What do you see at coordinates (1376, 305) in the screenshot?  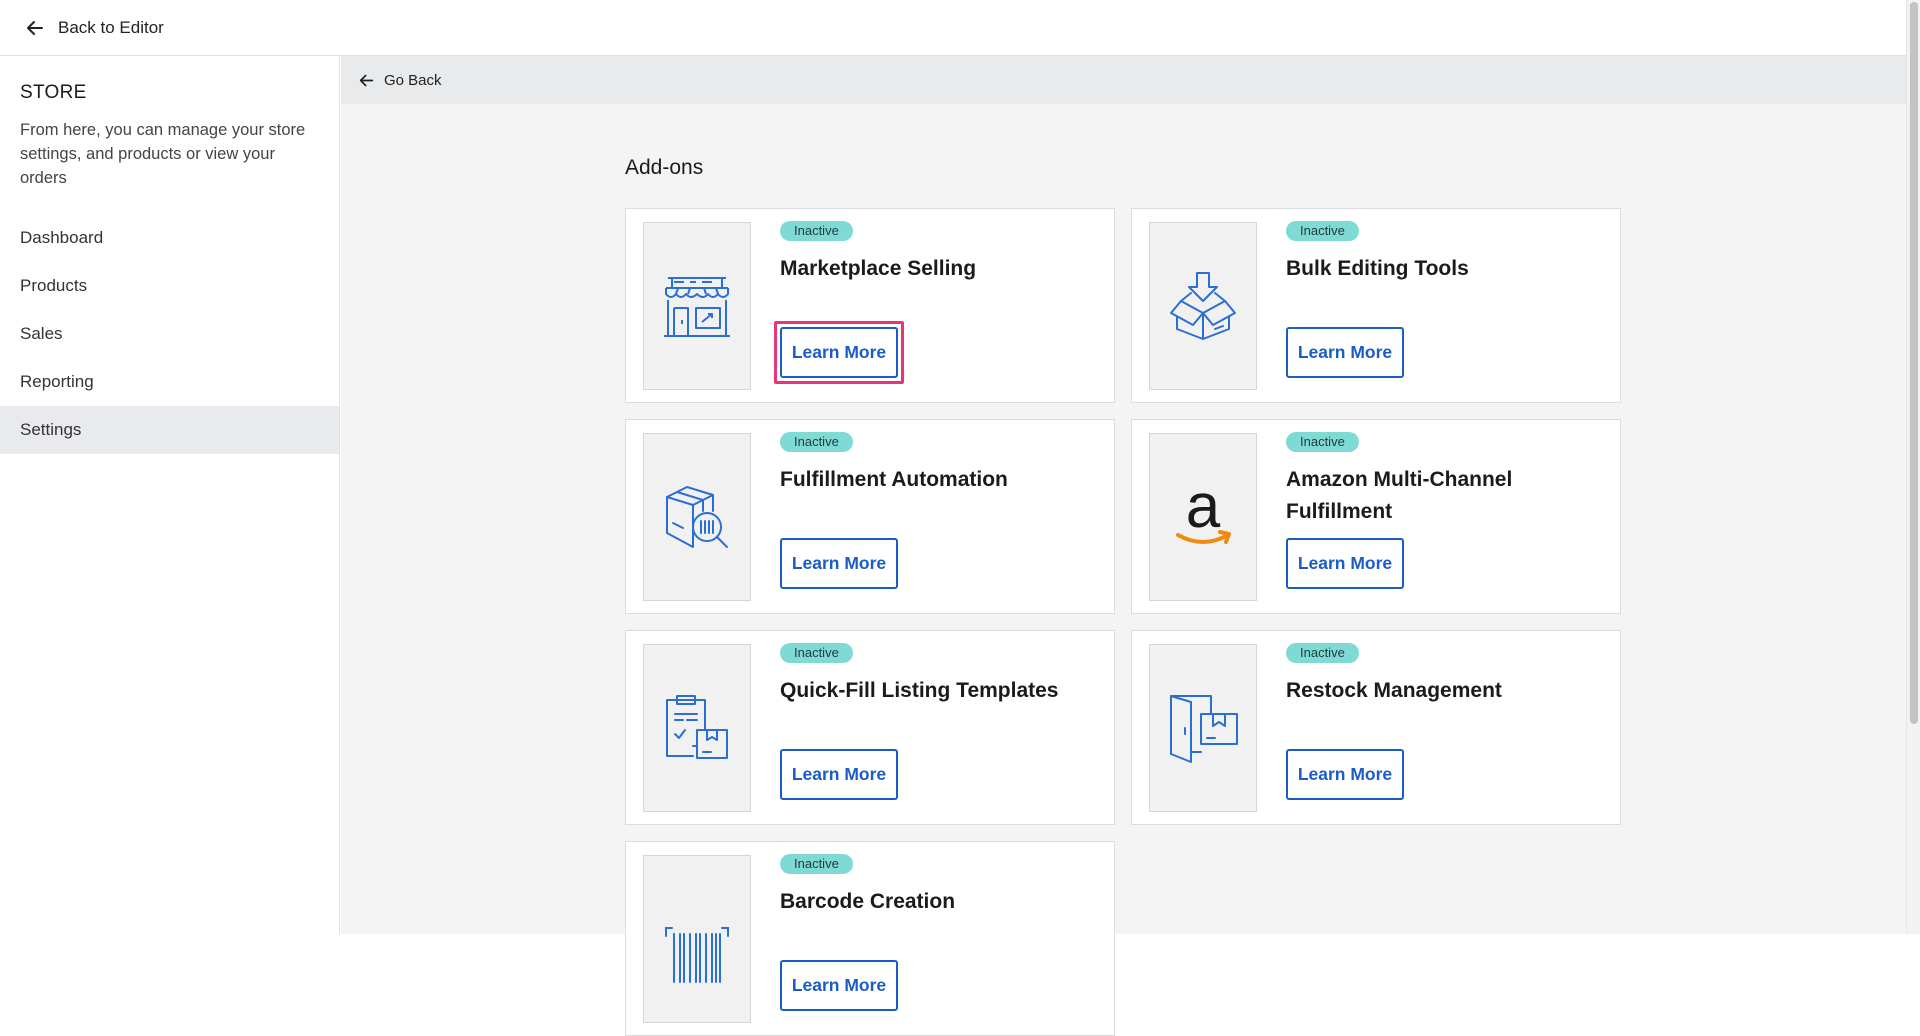 I see `addon-card-bulk-editing-tools: Inactive Bulk Editing Tools Learn More` at bounding box center [1376, 305].